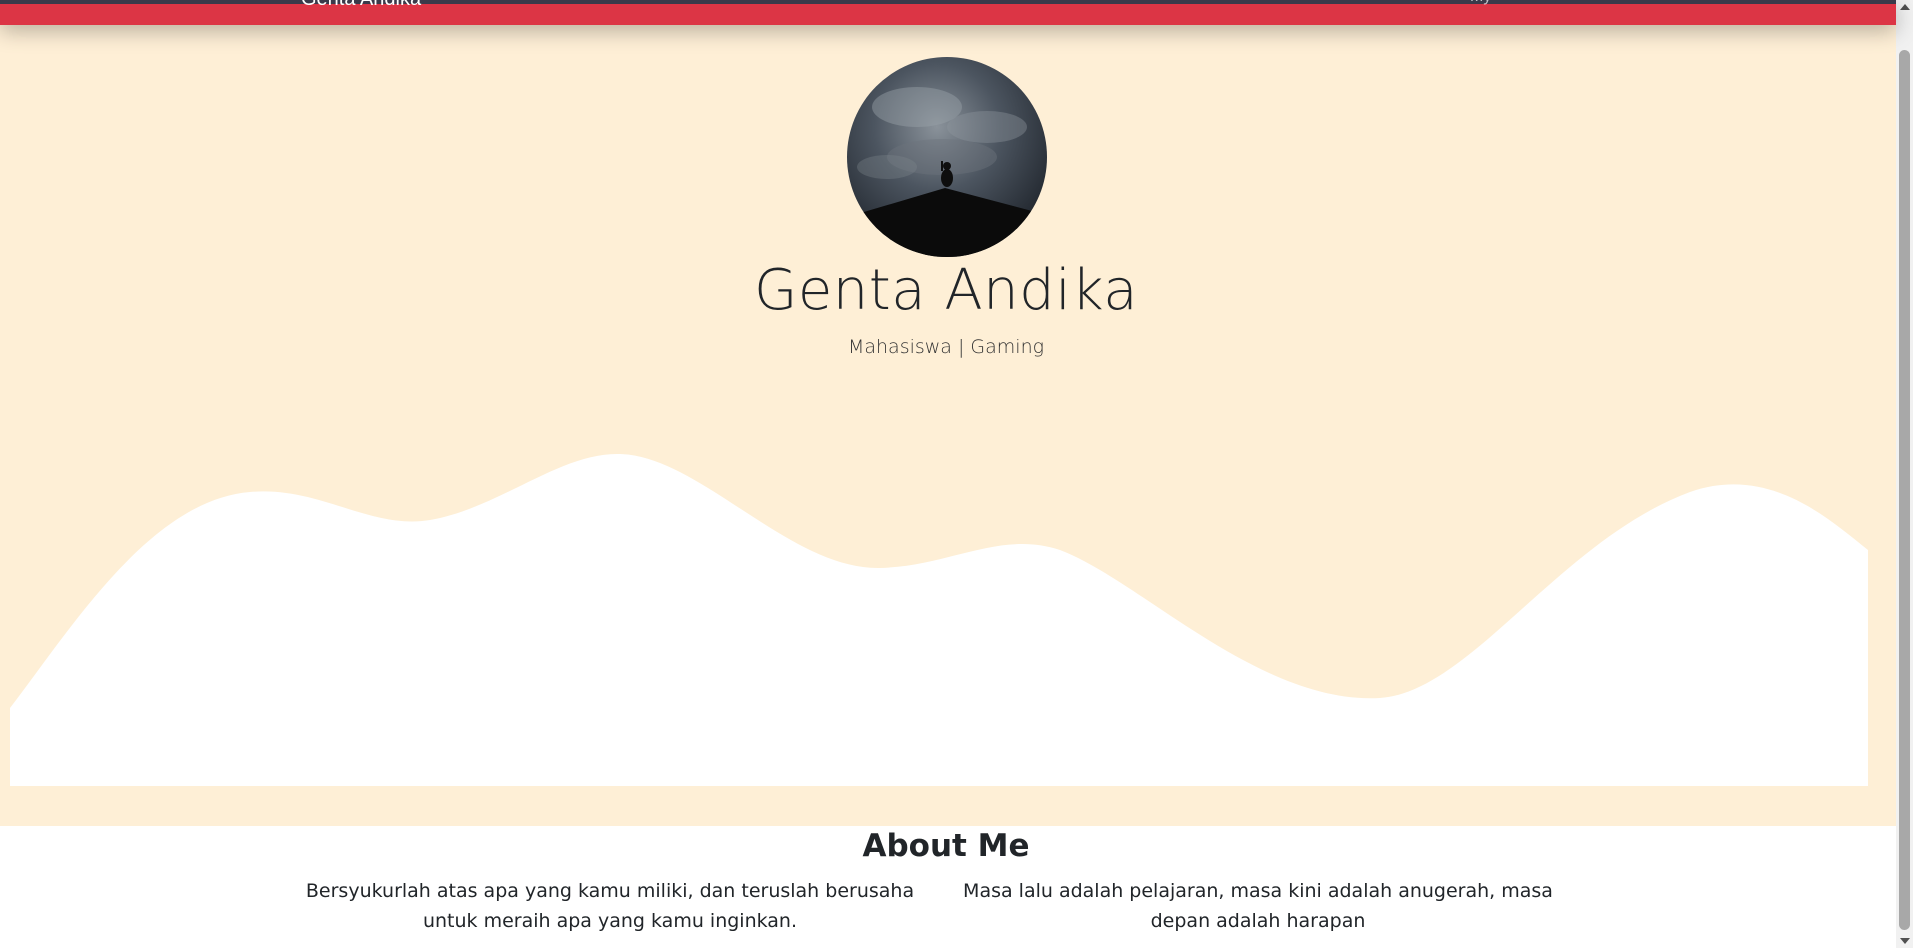  What do you see at coordinates (948, 2) in the screenshot?
I see `navbar-top-edge` at bounding box center [948, 2].